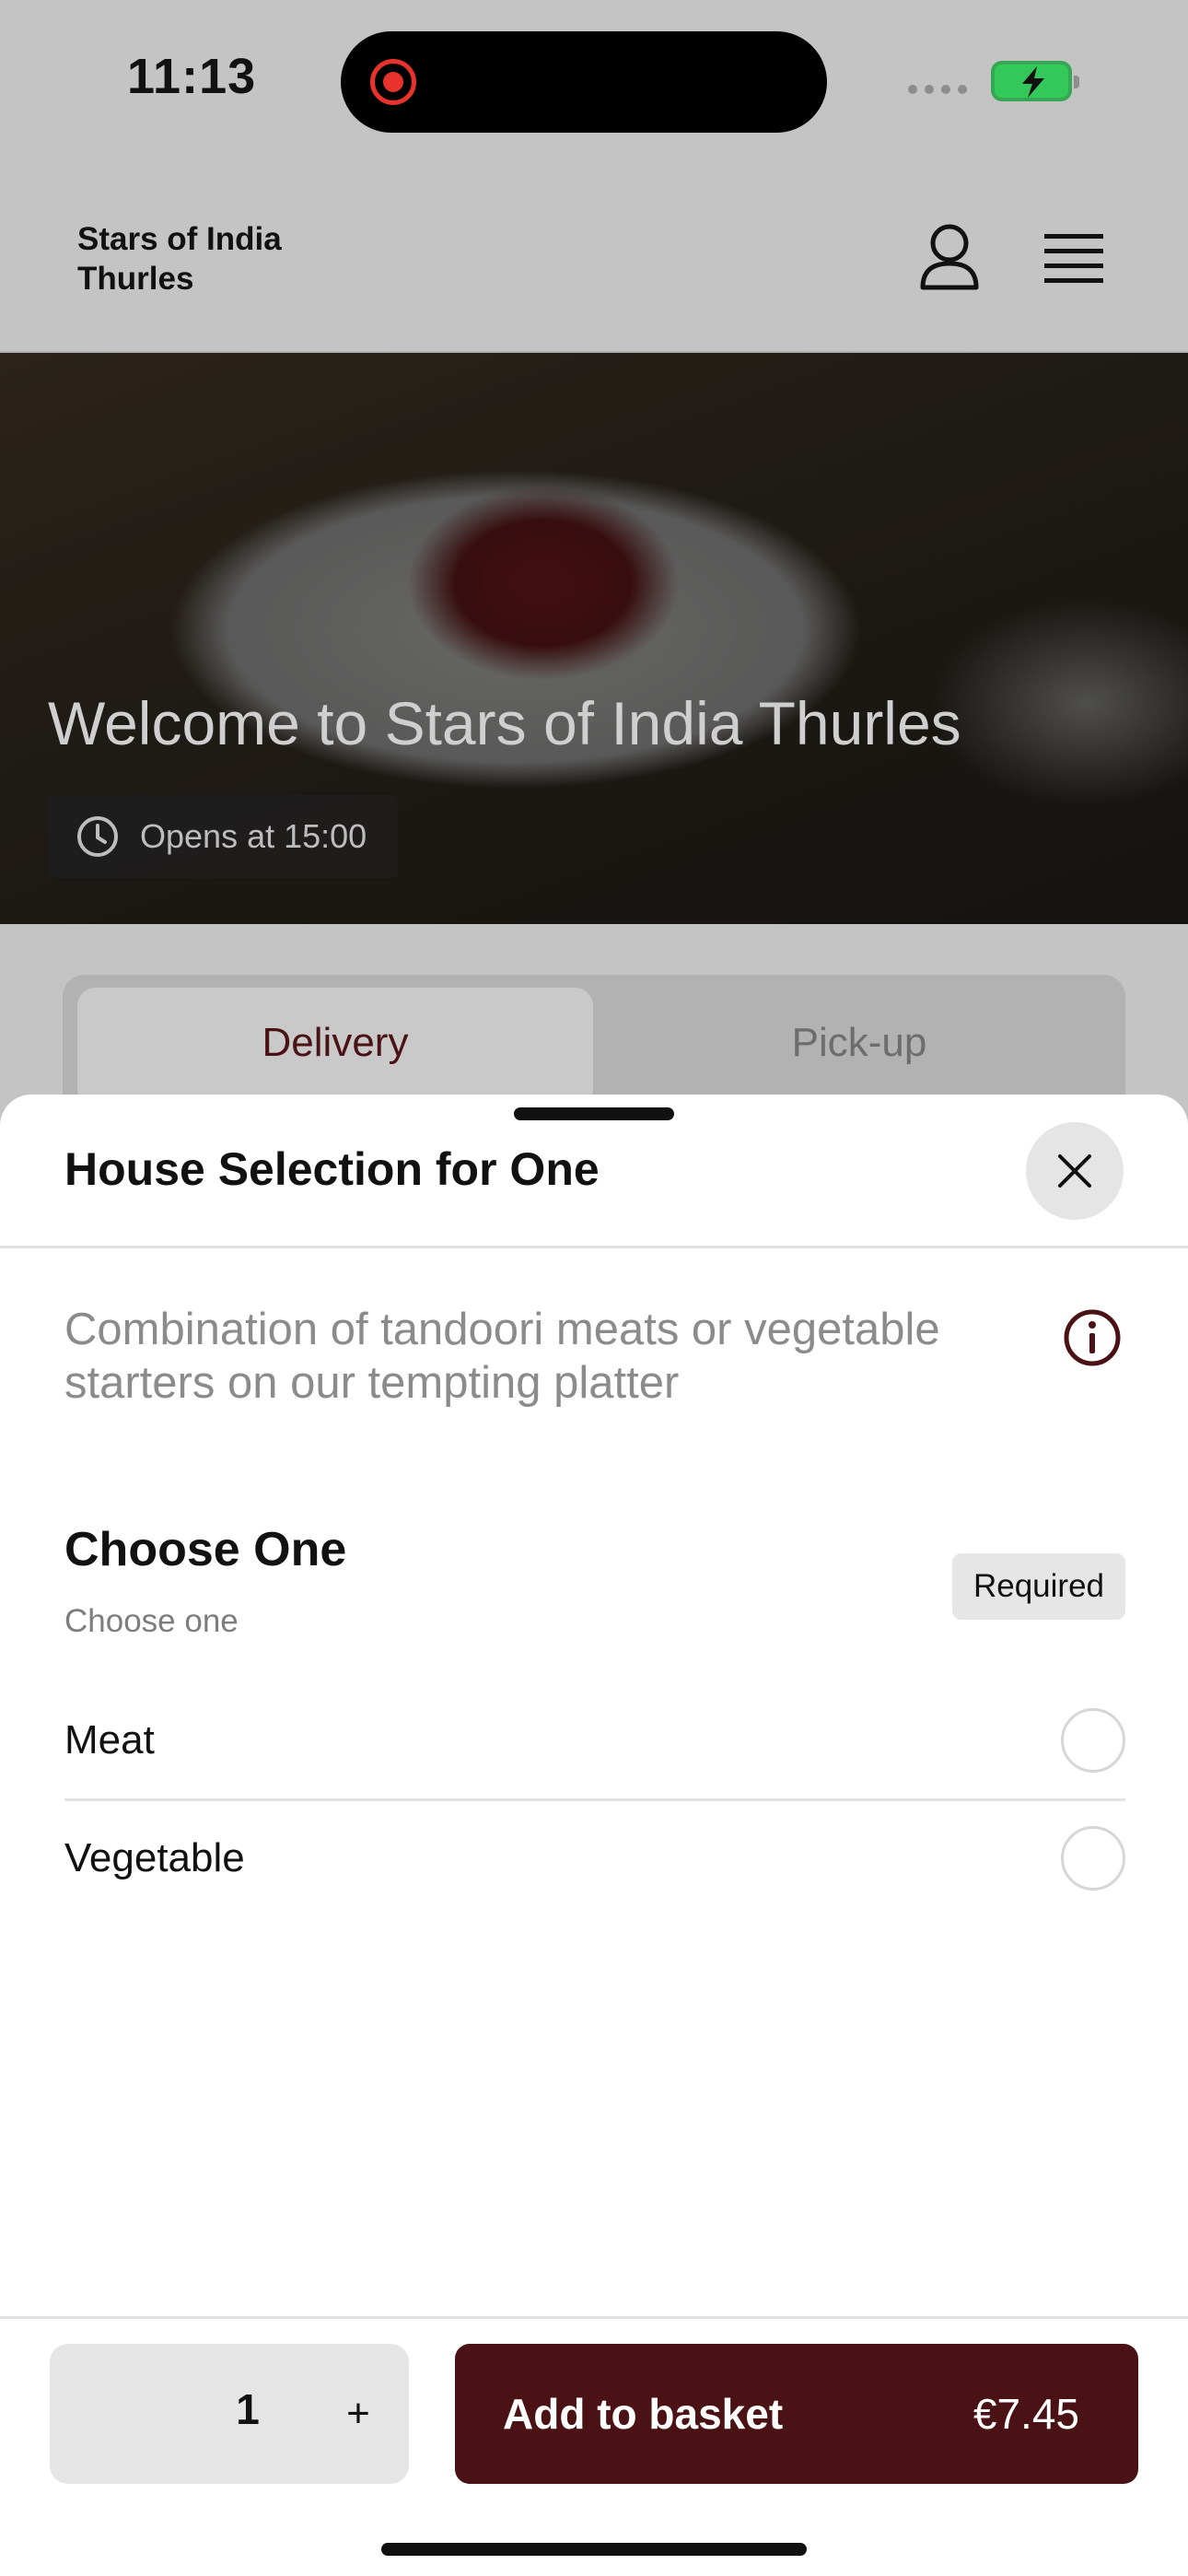 This screenshot has height=2576, width=1188. I want to click on option-meat: Meat, so click(594, 1740).